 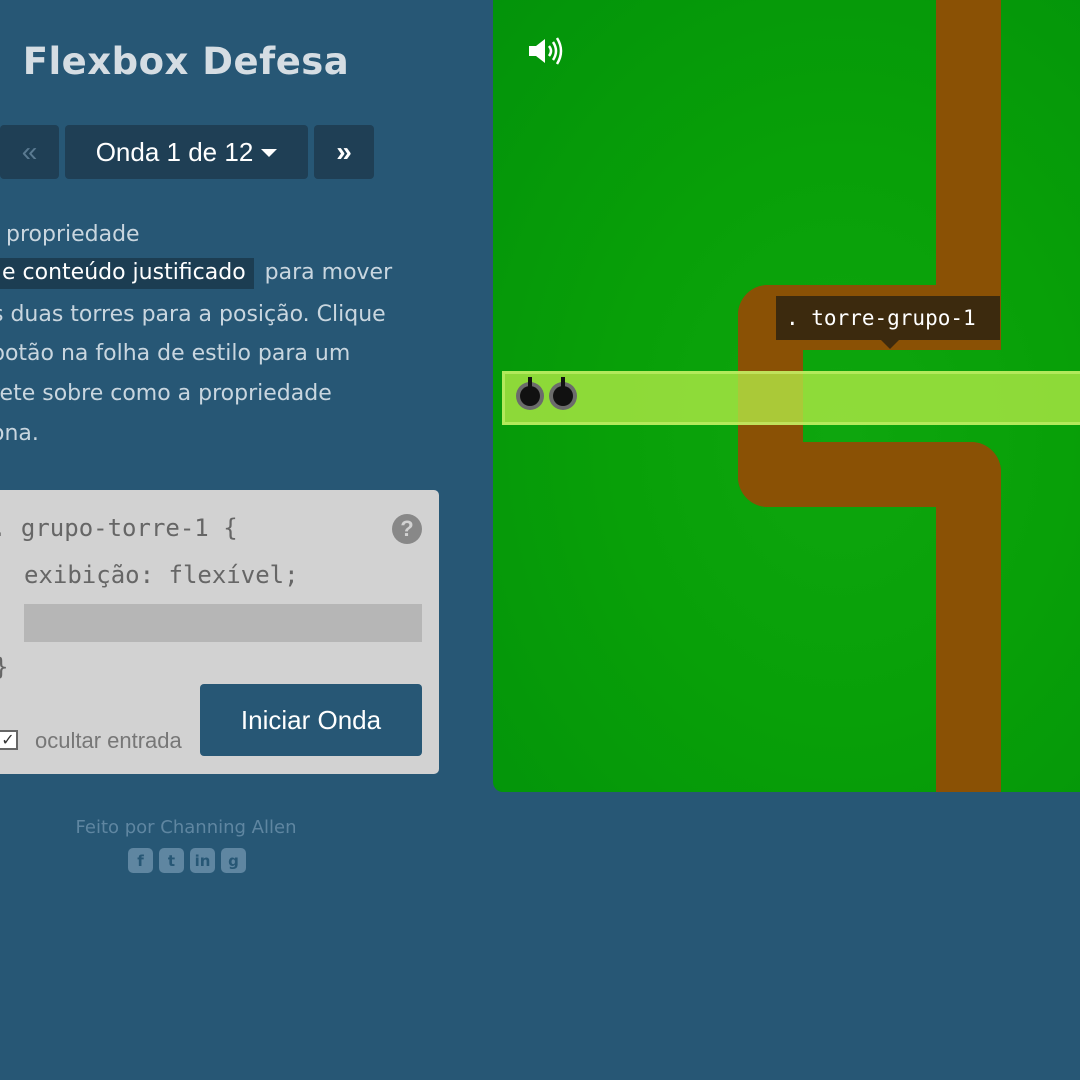 What do you see at coordinates (269, 153) in the screenshot?
I see `caret-down-icon` at bounding box center [269, 153].